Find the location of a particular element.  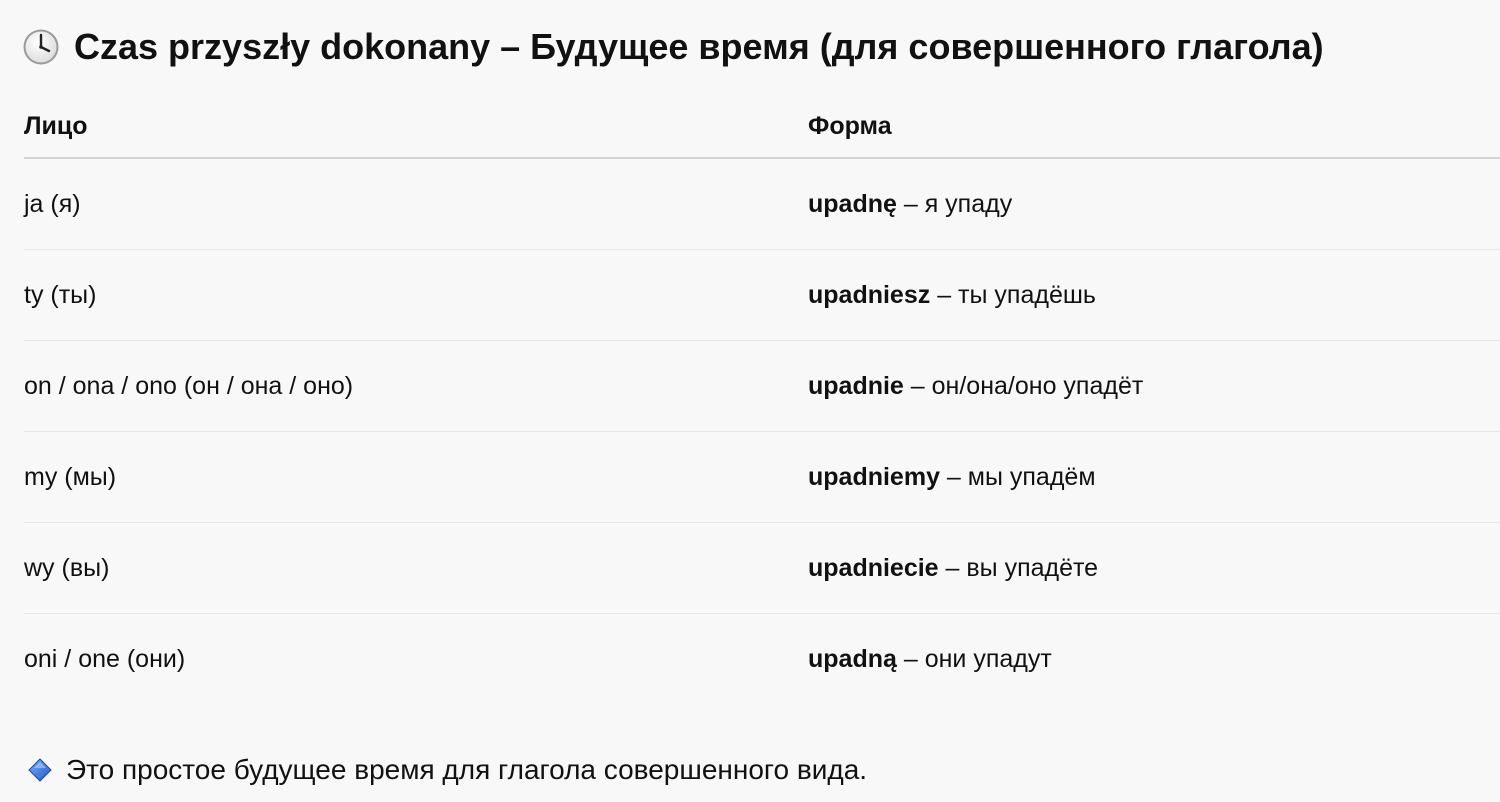

column-header-form: Форма is located at coordinates (850, 125).